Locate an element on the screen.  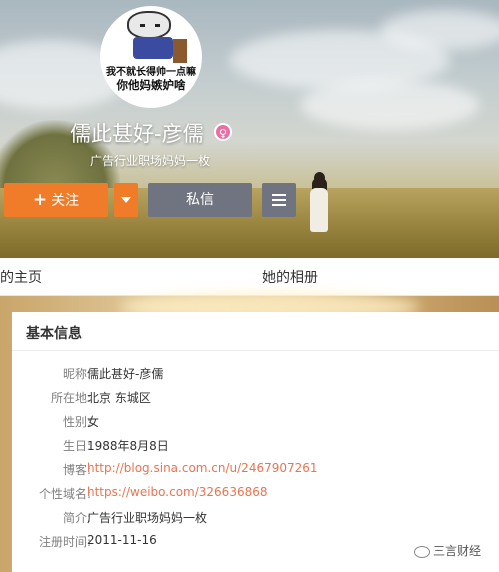
info-label: 注册时间: is located at coordinates (64, 542).